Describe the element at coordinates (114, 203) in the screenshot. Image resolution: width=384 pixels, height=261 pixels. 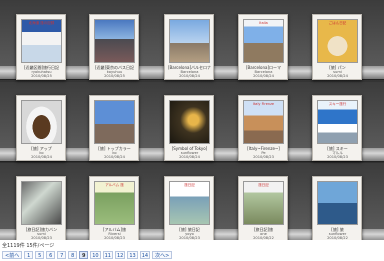
I see `book-thumbnail: アルバム 旅` at that location.